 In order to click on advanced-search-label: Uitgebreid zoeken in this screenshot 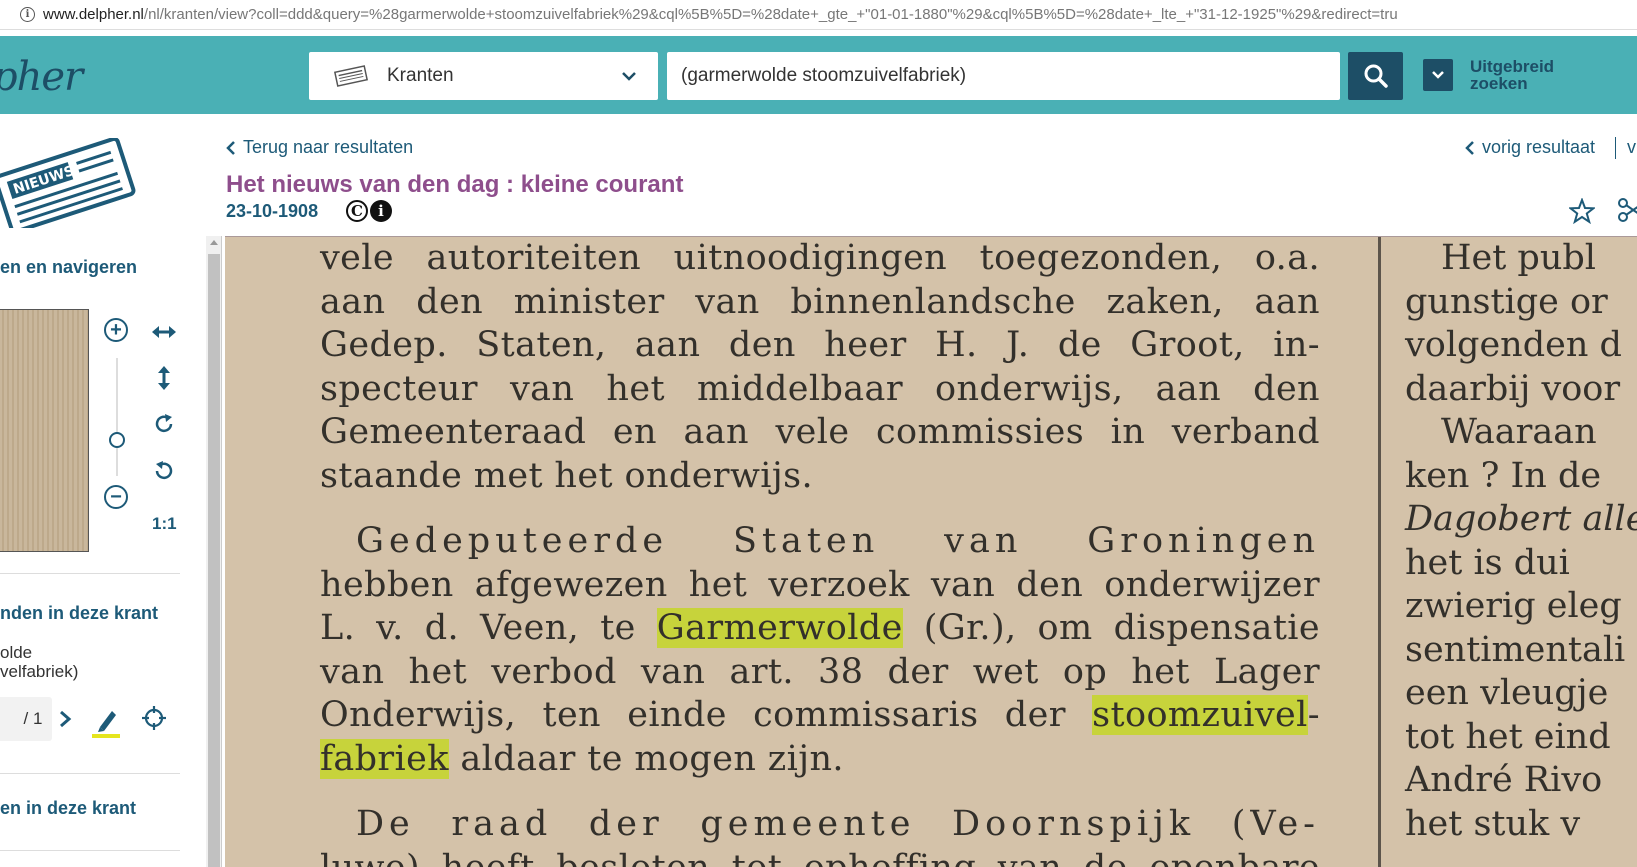, I will do `click(1512, 75)`.